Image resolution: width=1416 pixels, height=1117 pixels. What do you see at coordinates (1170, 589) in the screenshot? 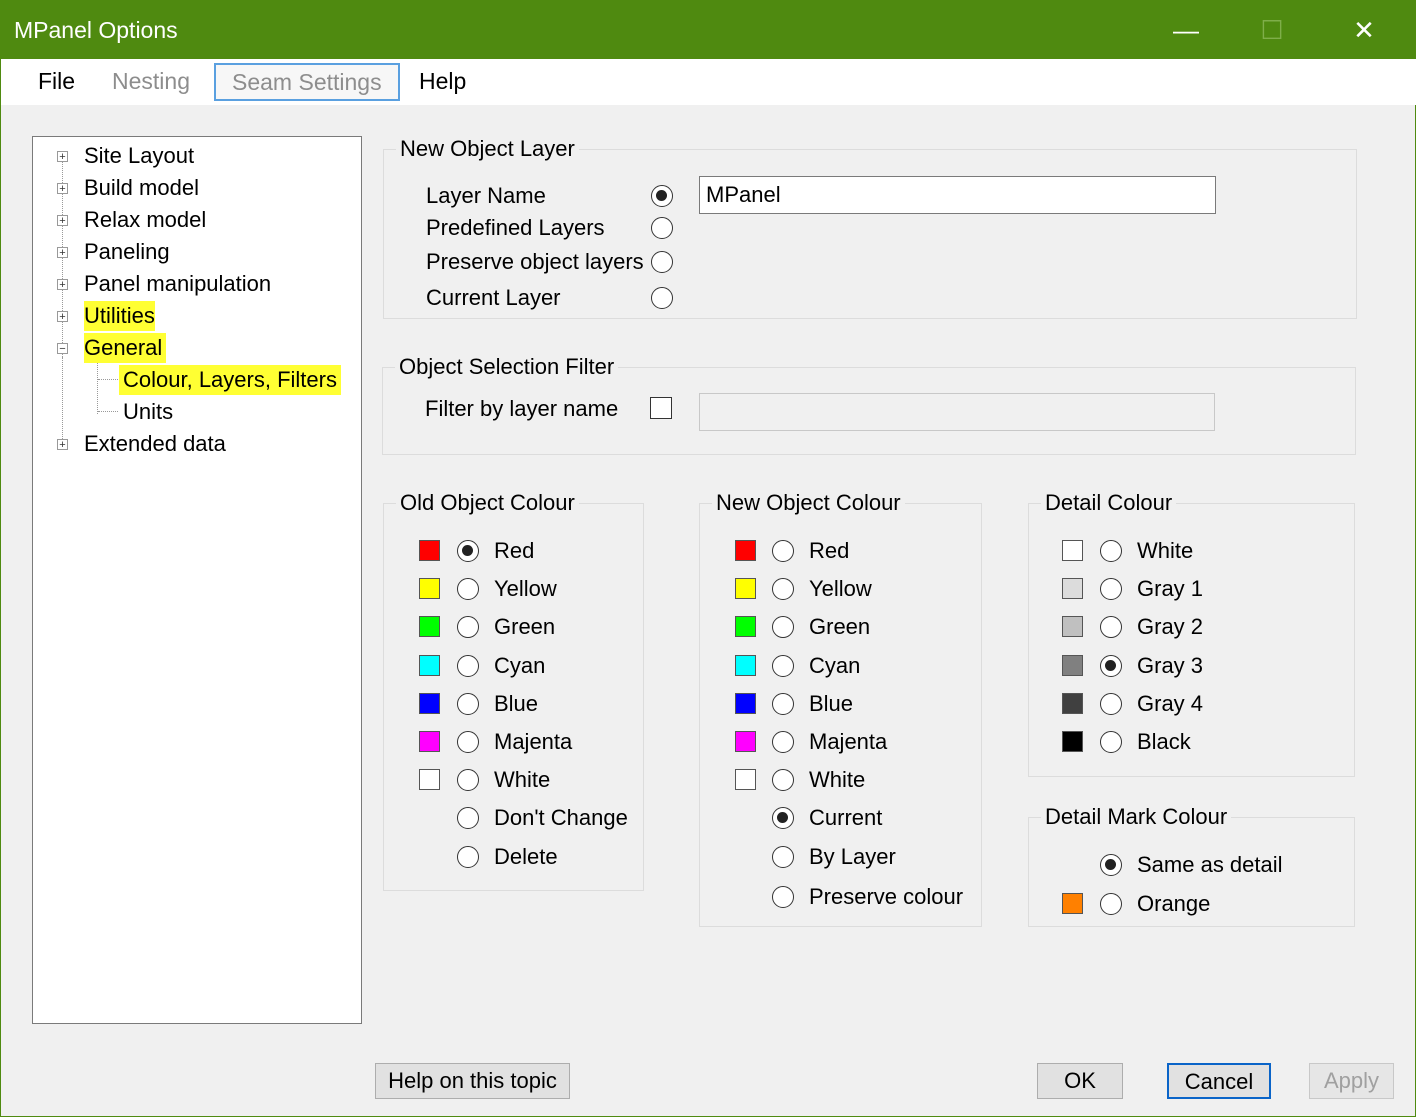
I see `option-label: Gray 1` at bounding box center [1170, 589].